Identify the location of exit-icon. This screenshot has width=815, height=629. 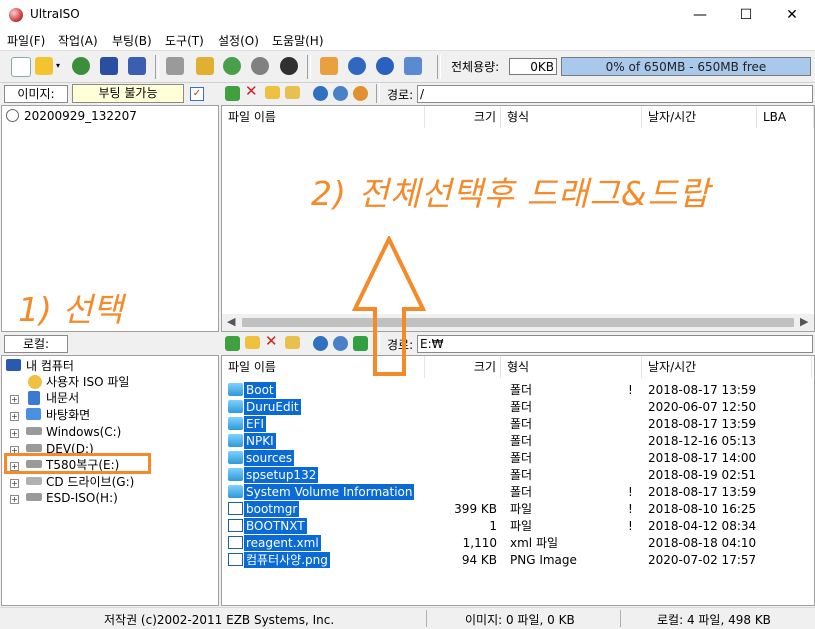
(413, 66).